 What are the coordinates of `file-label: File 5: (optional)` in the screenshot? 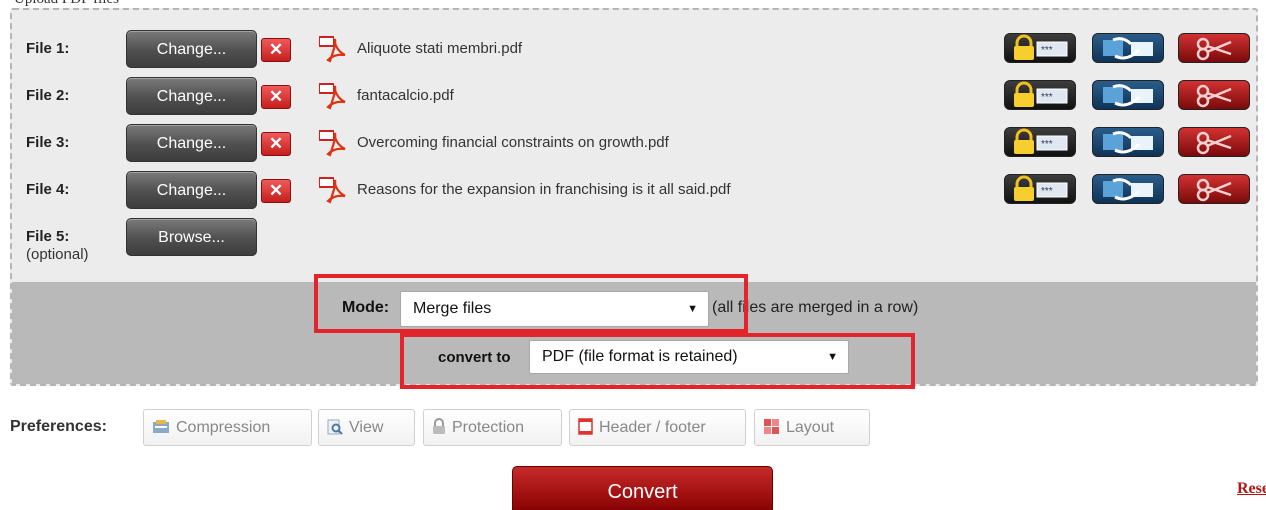 It's located at (57, 245).